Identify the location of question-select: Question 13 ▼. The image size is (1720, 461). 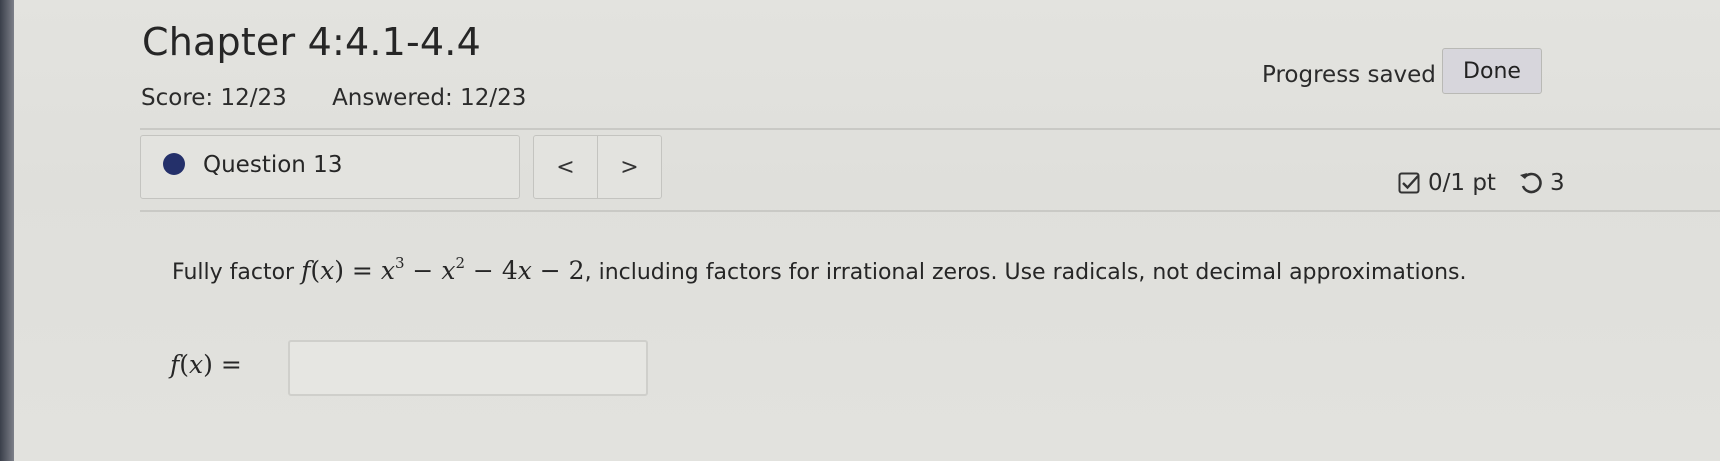
(385, 167).